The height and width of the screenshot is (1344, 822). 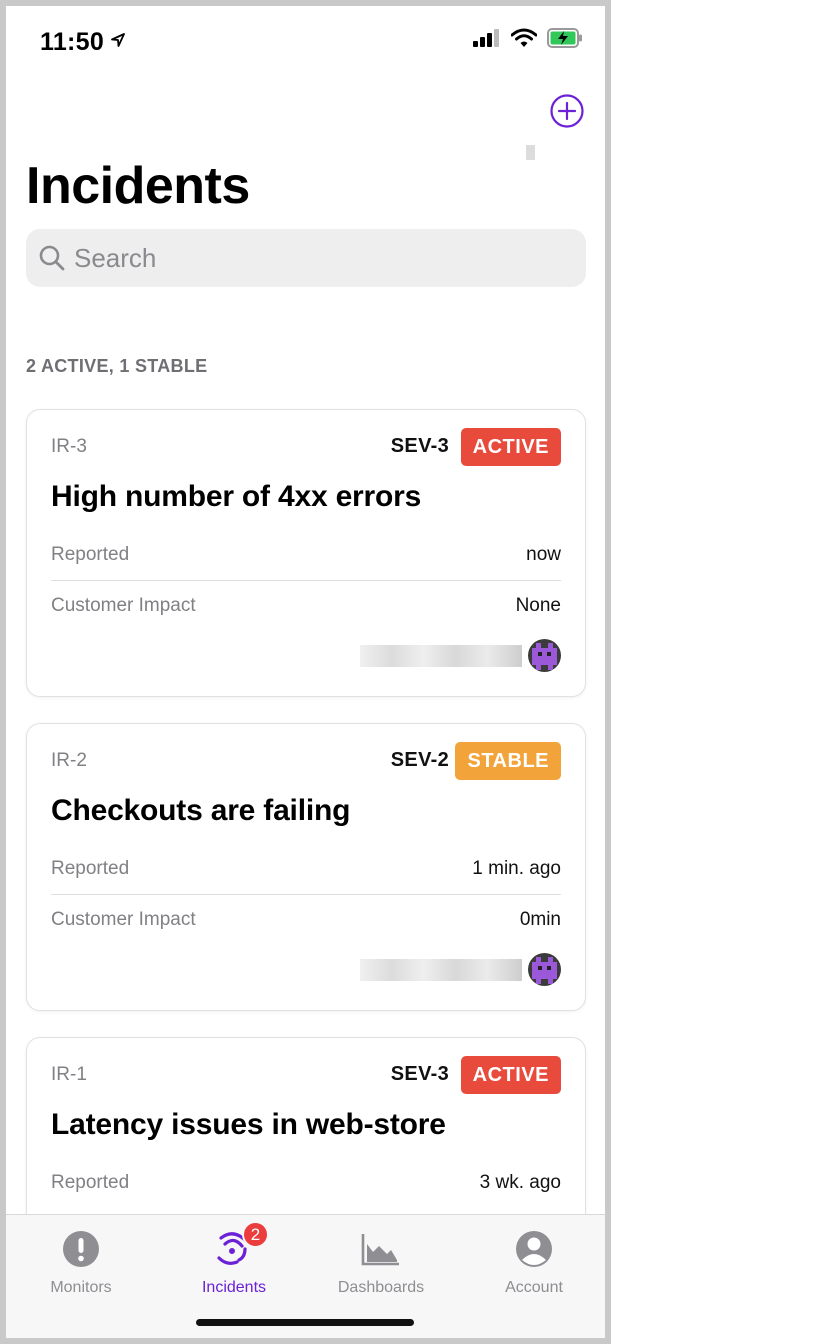 What do you see at coordinates (516, 868) in the screenshot?
I see `reported-value: 1 min. ago` at bounding box center [516, 868].